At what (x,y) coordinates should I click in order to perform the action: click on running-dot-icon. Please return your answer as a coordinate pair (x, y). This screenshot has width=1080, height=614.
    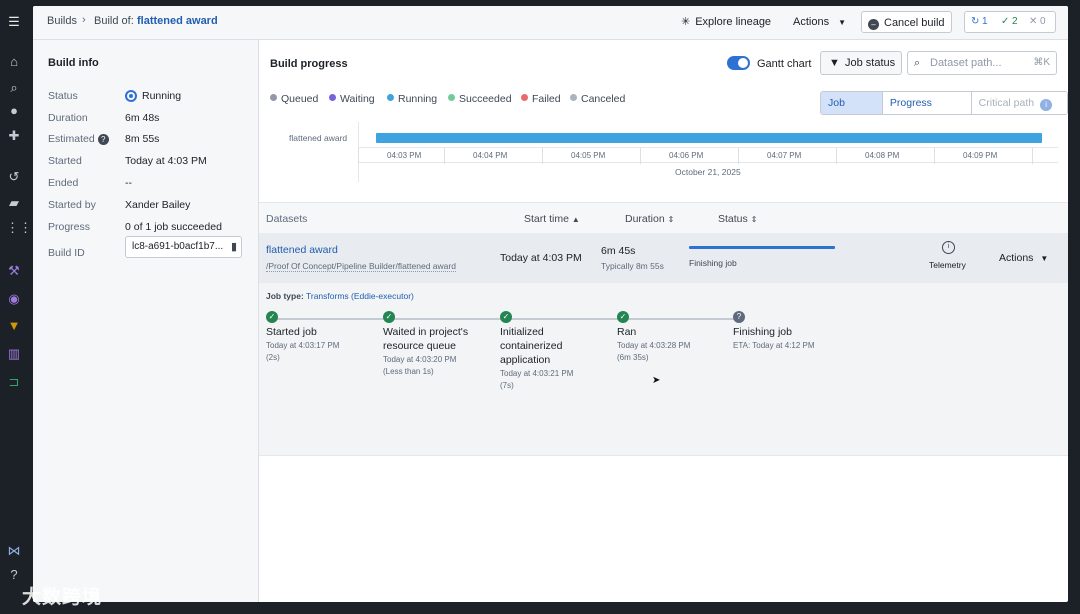
    Looking at the image, I should click on (390, 97).